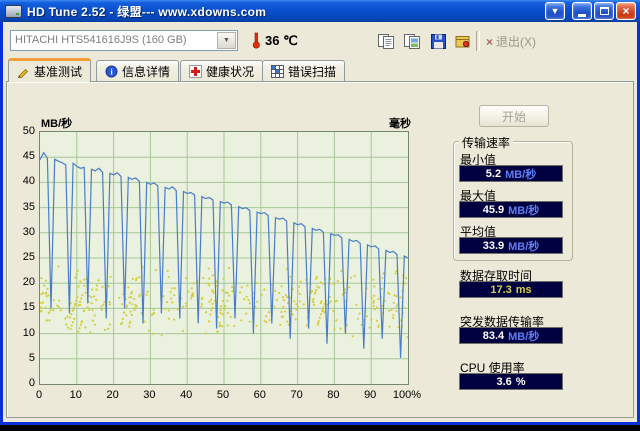 The image size is (640, 431). Describe the element at coordinates (28, 231) in the screenshot. I see `y-axis-tick: 30` at that location.